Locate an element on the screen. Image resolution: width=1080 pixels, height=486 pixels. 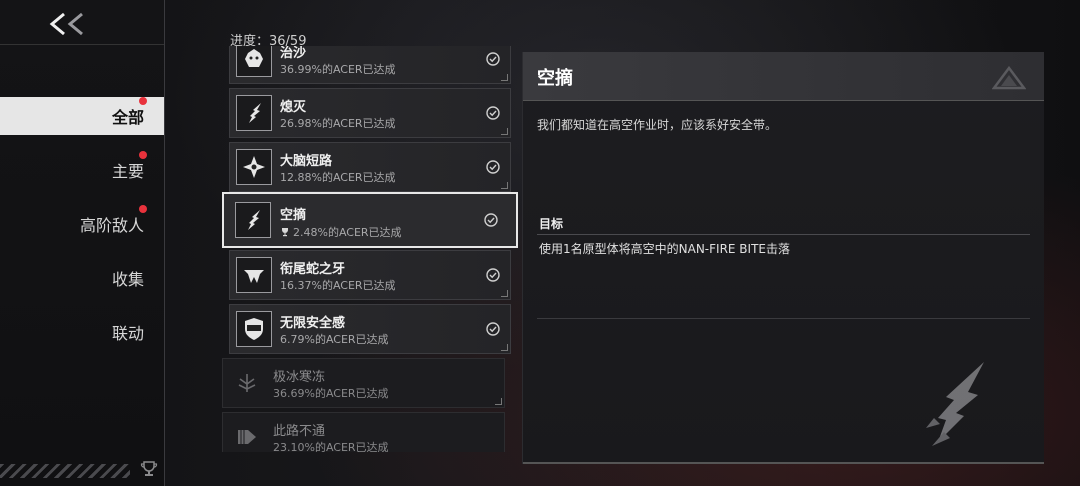
detail-description: 我们都知道在高空作业时，应该系好安全带。 is located at coordinates (657, 125).